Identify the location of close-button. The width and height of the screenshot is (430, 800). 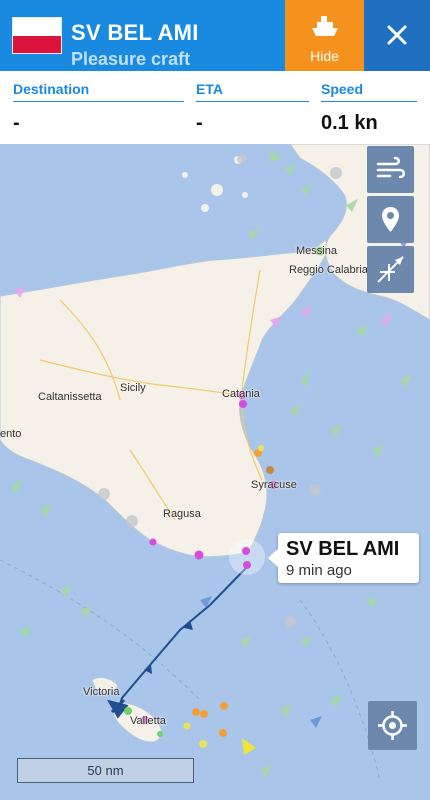
(397, 35).